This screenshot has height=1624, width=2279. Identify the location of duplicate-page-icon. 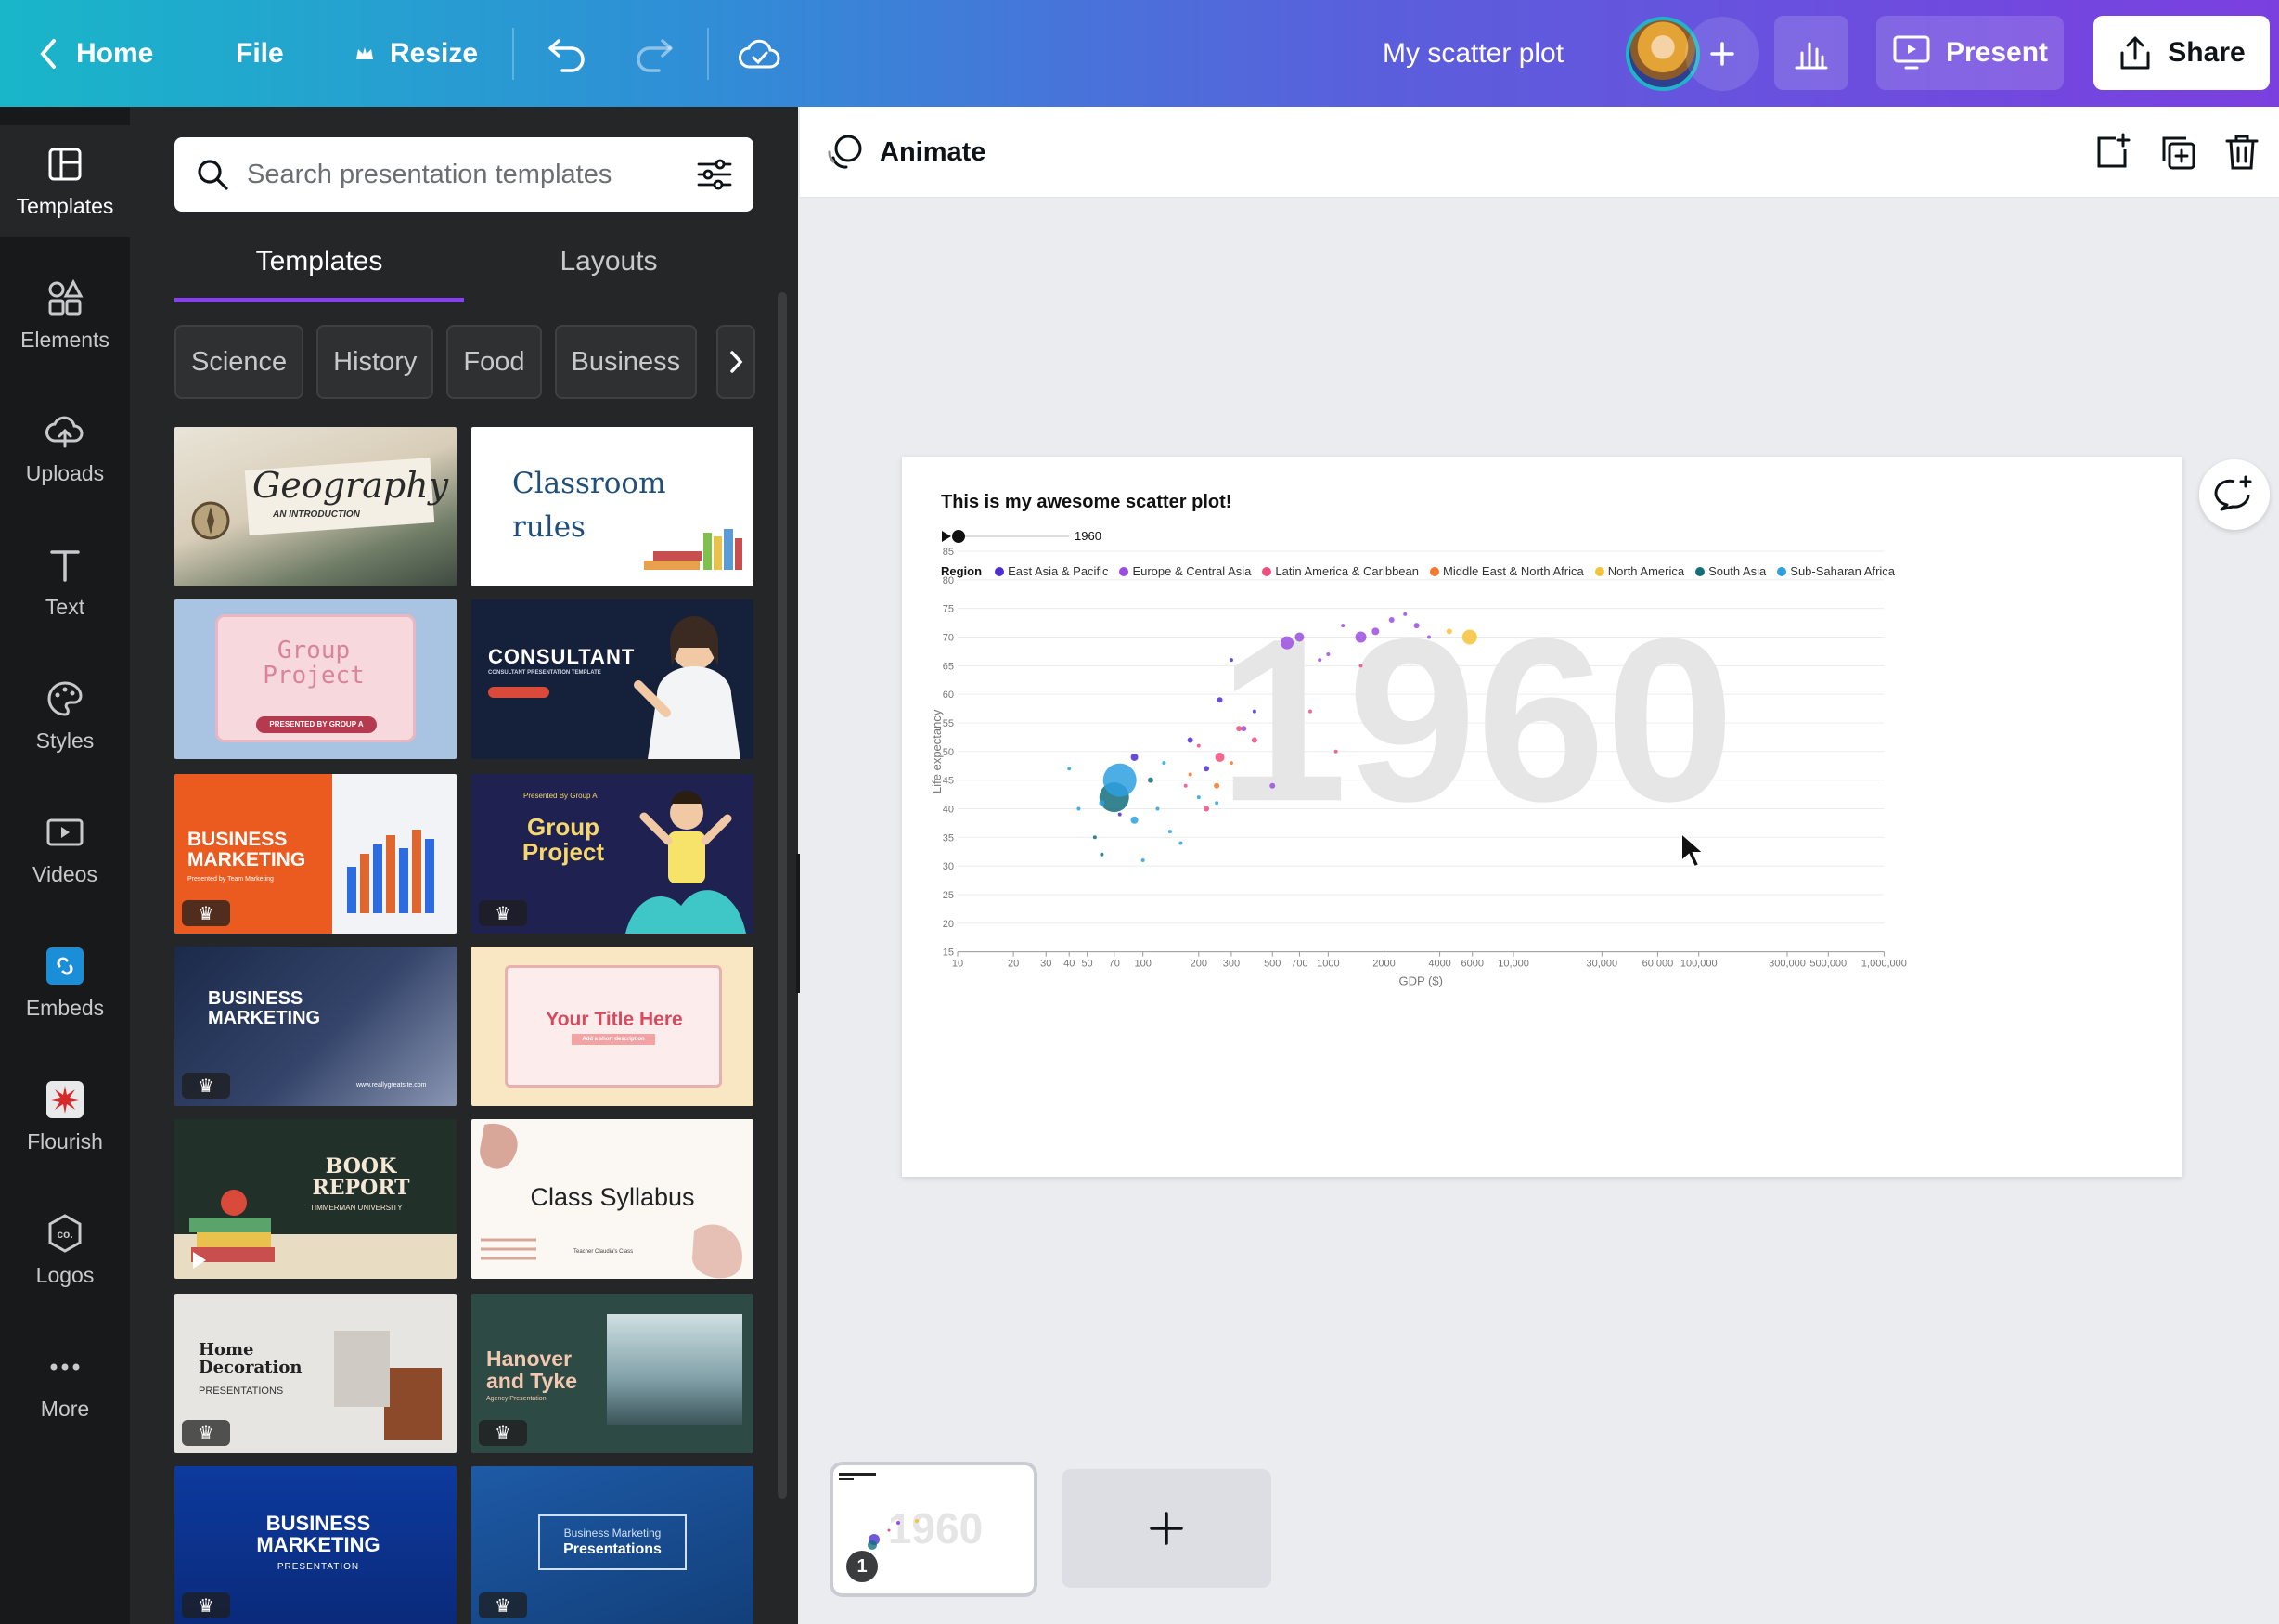
(2177, 153).